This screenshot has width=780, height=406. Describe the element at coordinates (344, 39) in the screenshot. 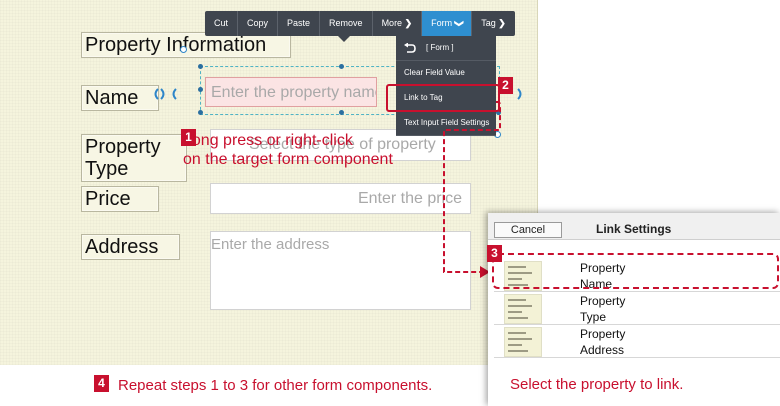

I see `toolbar-pointer` at that location.